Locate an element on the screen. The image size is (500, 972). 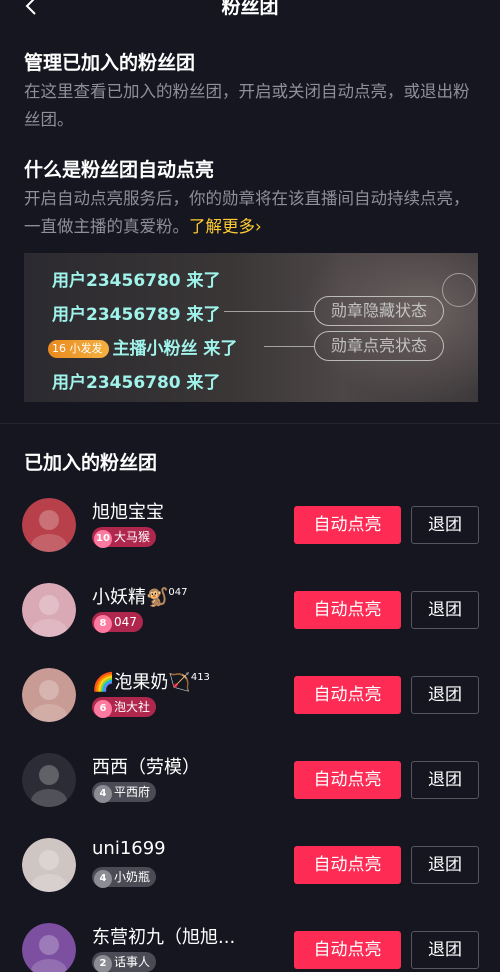
fan-badge: 4 小奶瓶 is located at coordinates (124, 877).